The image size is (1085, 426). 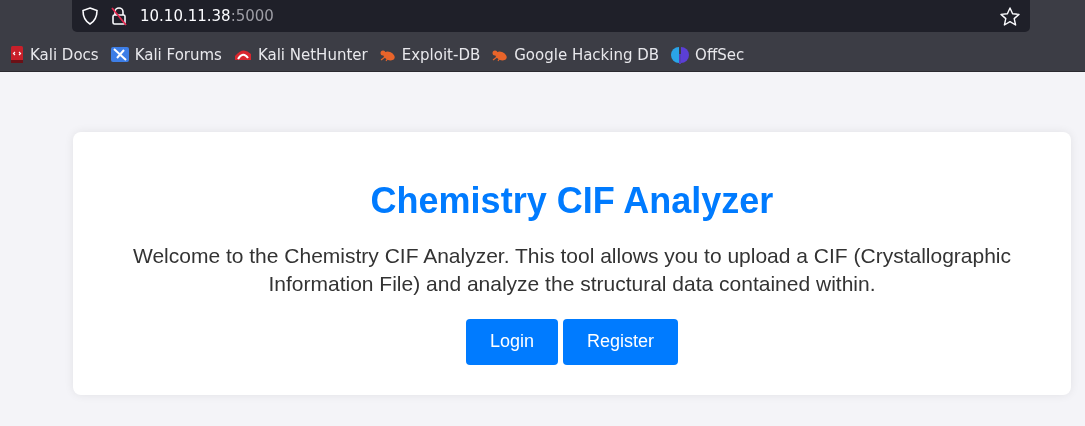 I want to click on address-bar: 10.10.11.38:5000, so click(x=551, y=16).